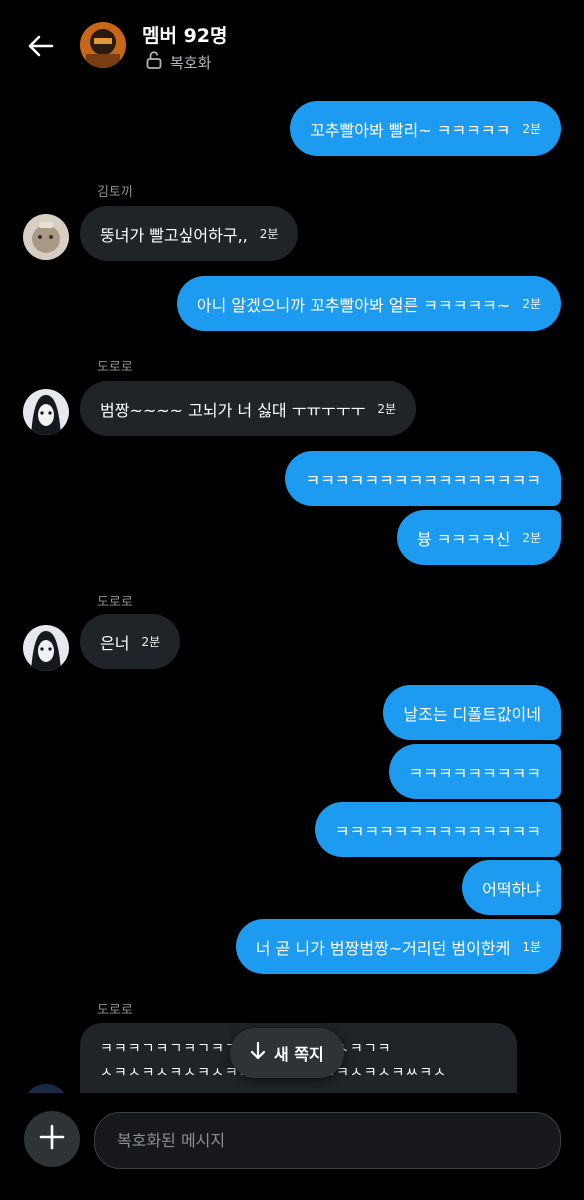 The height and width of the screenshot is (1200, 584). What do you see at coordinates (423, 478) in the screenshot?
I see `message-bubble: ㅋㅋㅋㅋㅋㅋㅋㅋㅋㅋㅋㅋㅋㅋㅋㅋ` at bounding box center [423, 478].